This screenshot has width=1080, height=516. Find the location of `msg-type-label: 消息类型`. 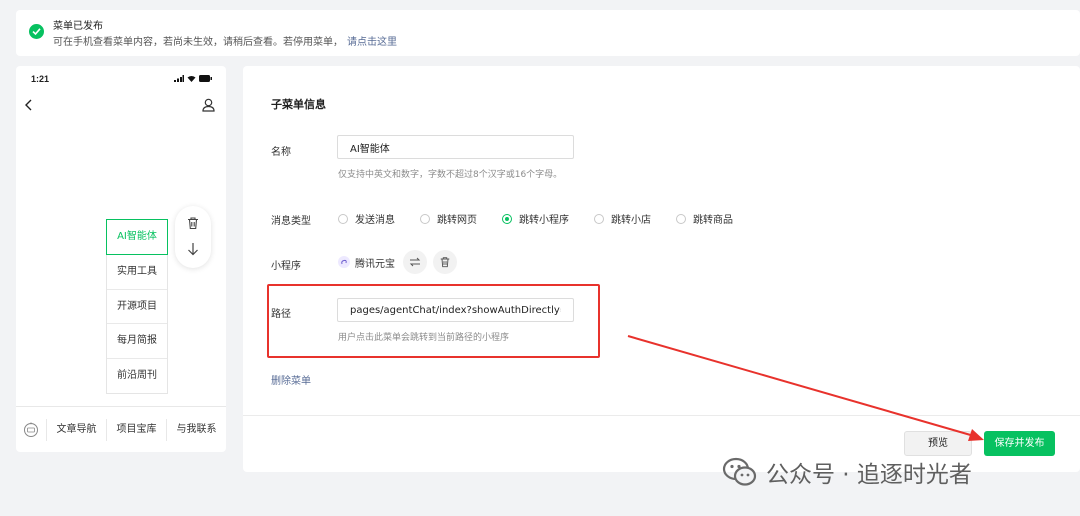

msg-type-label: 消息类型 is located at coordinates (291, 221).